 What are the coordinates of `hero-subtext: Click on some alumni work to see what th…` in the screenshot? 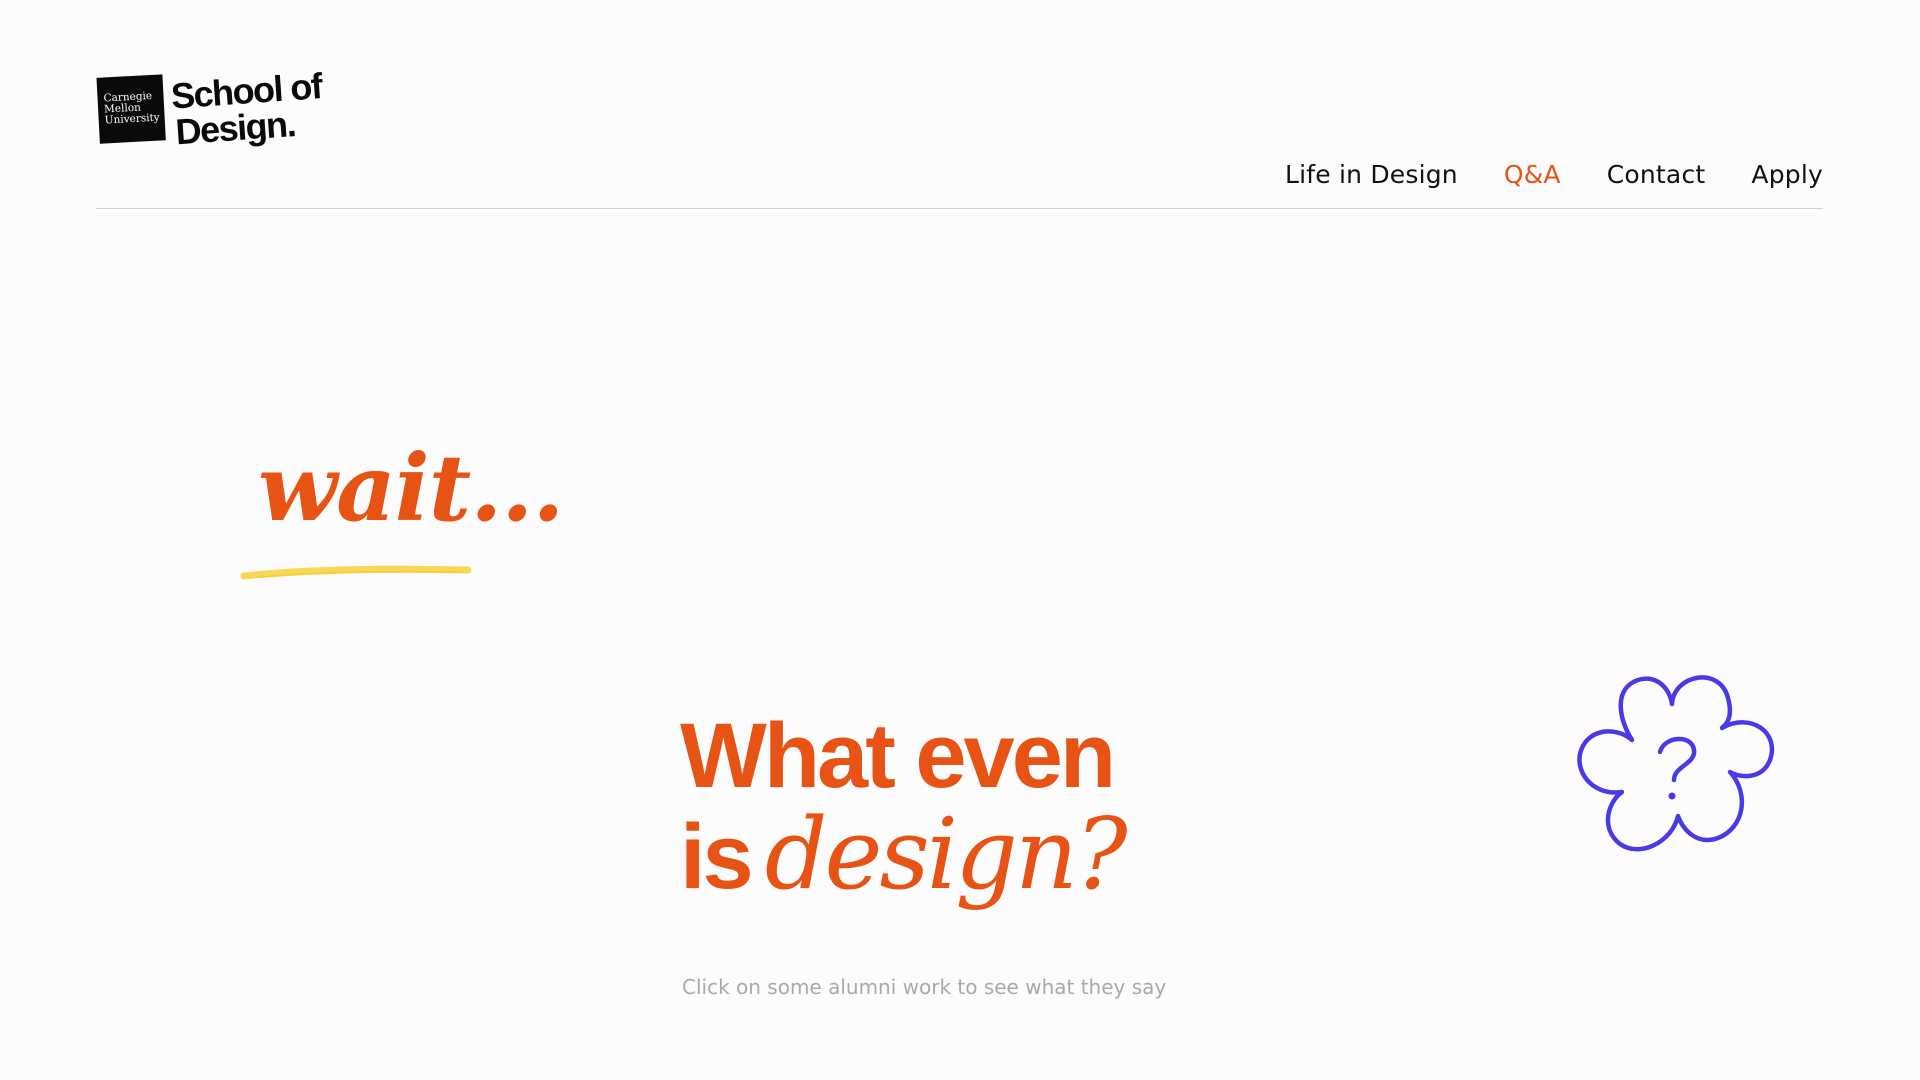 It's located at (924, 987).